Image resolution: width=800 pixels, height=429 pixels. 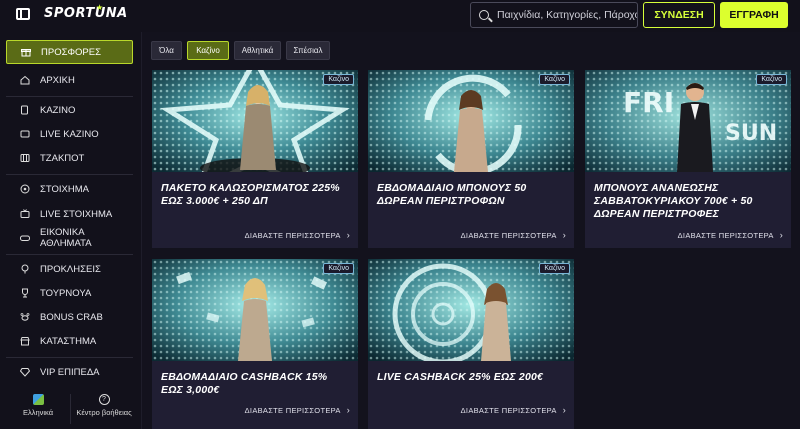 What do you see at coordinates (25, 158) in the screenshot?
I see `jackpot-icon` at bounding box center [25, 158].